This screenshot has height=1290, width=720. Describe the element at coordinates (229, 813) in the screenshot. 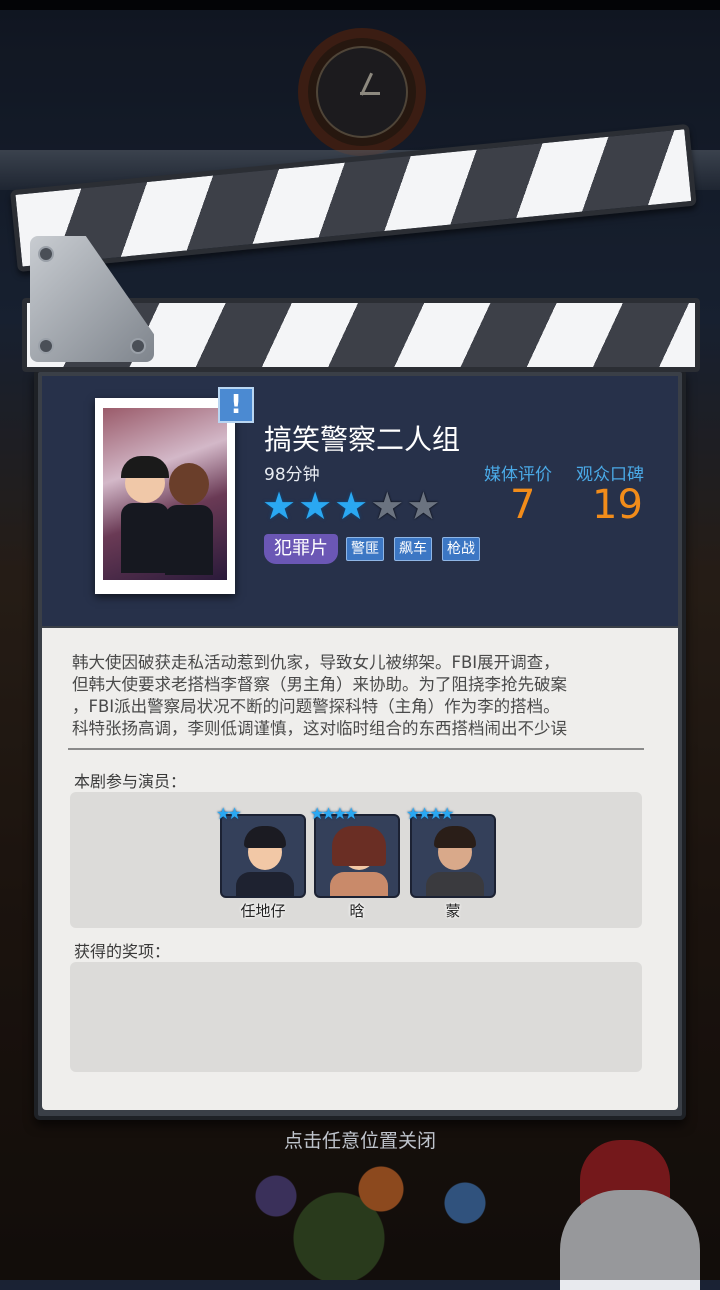

I see `actor-stars: ★★` at that location.